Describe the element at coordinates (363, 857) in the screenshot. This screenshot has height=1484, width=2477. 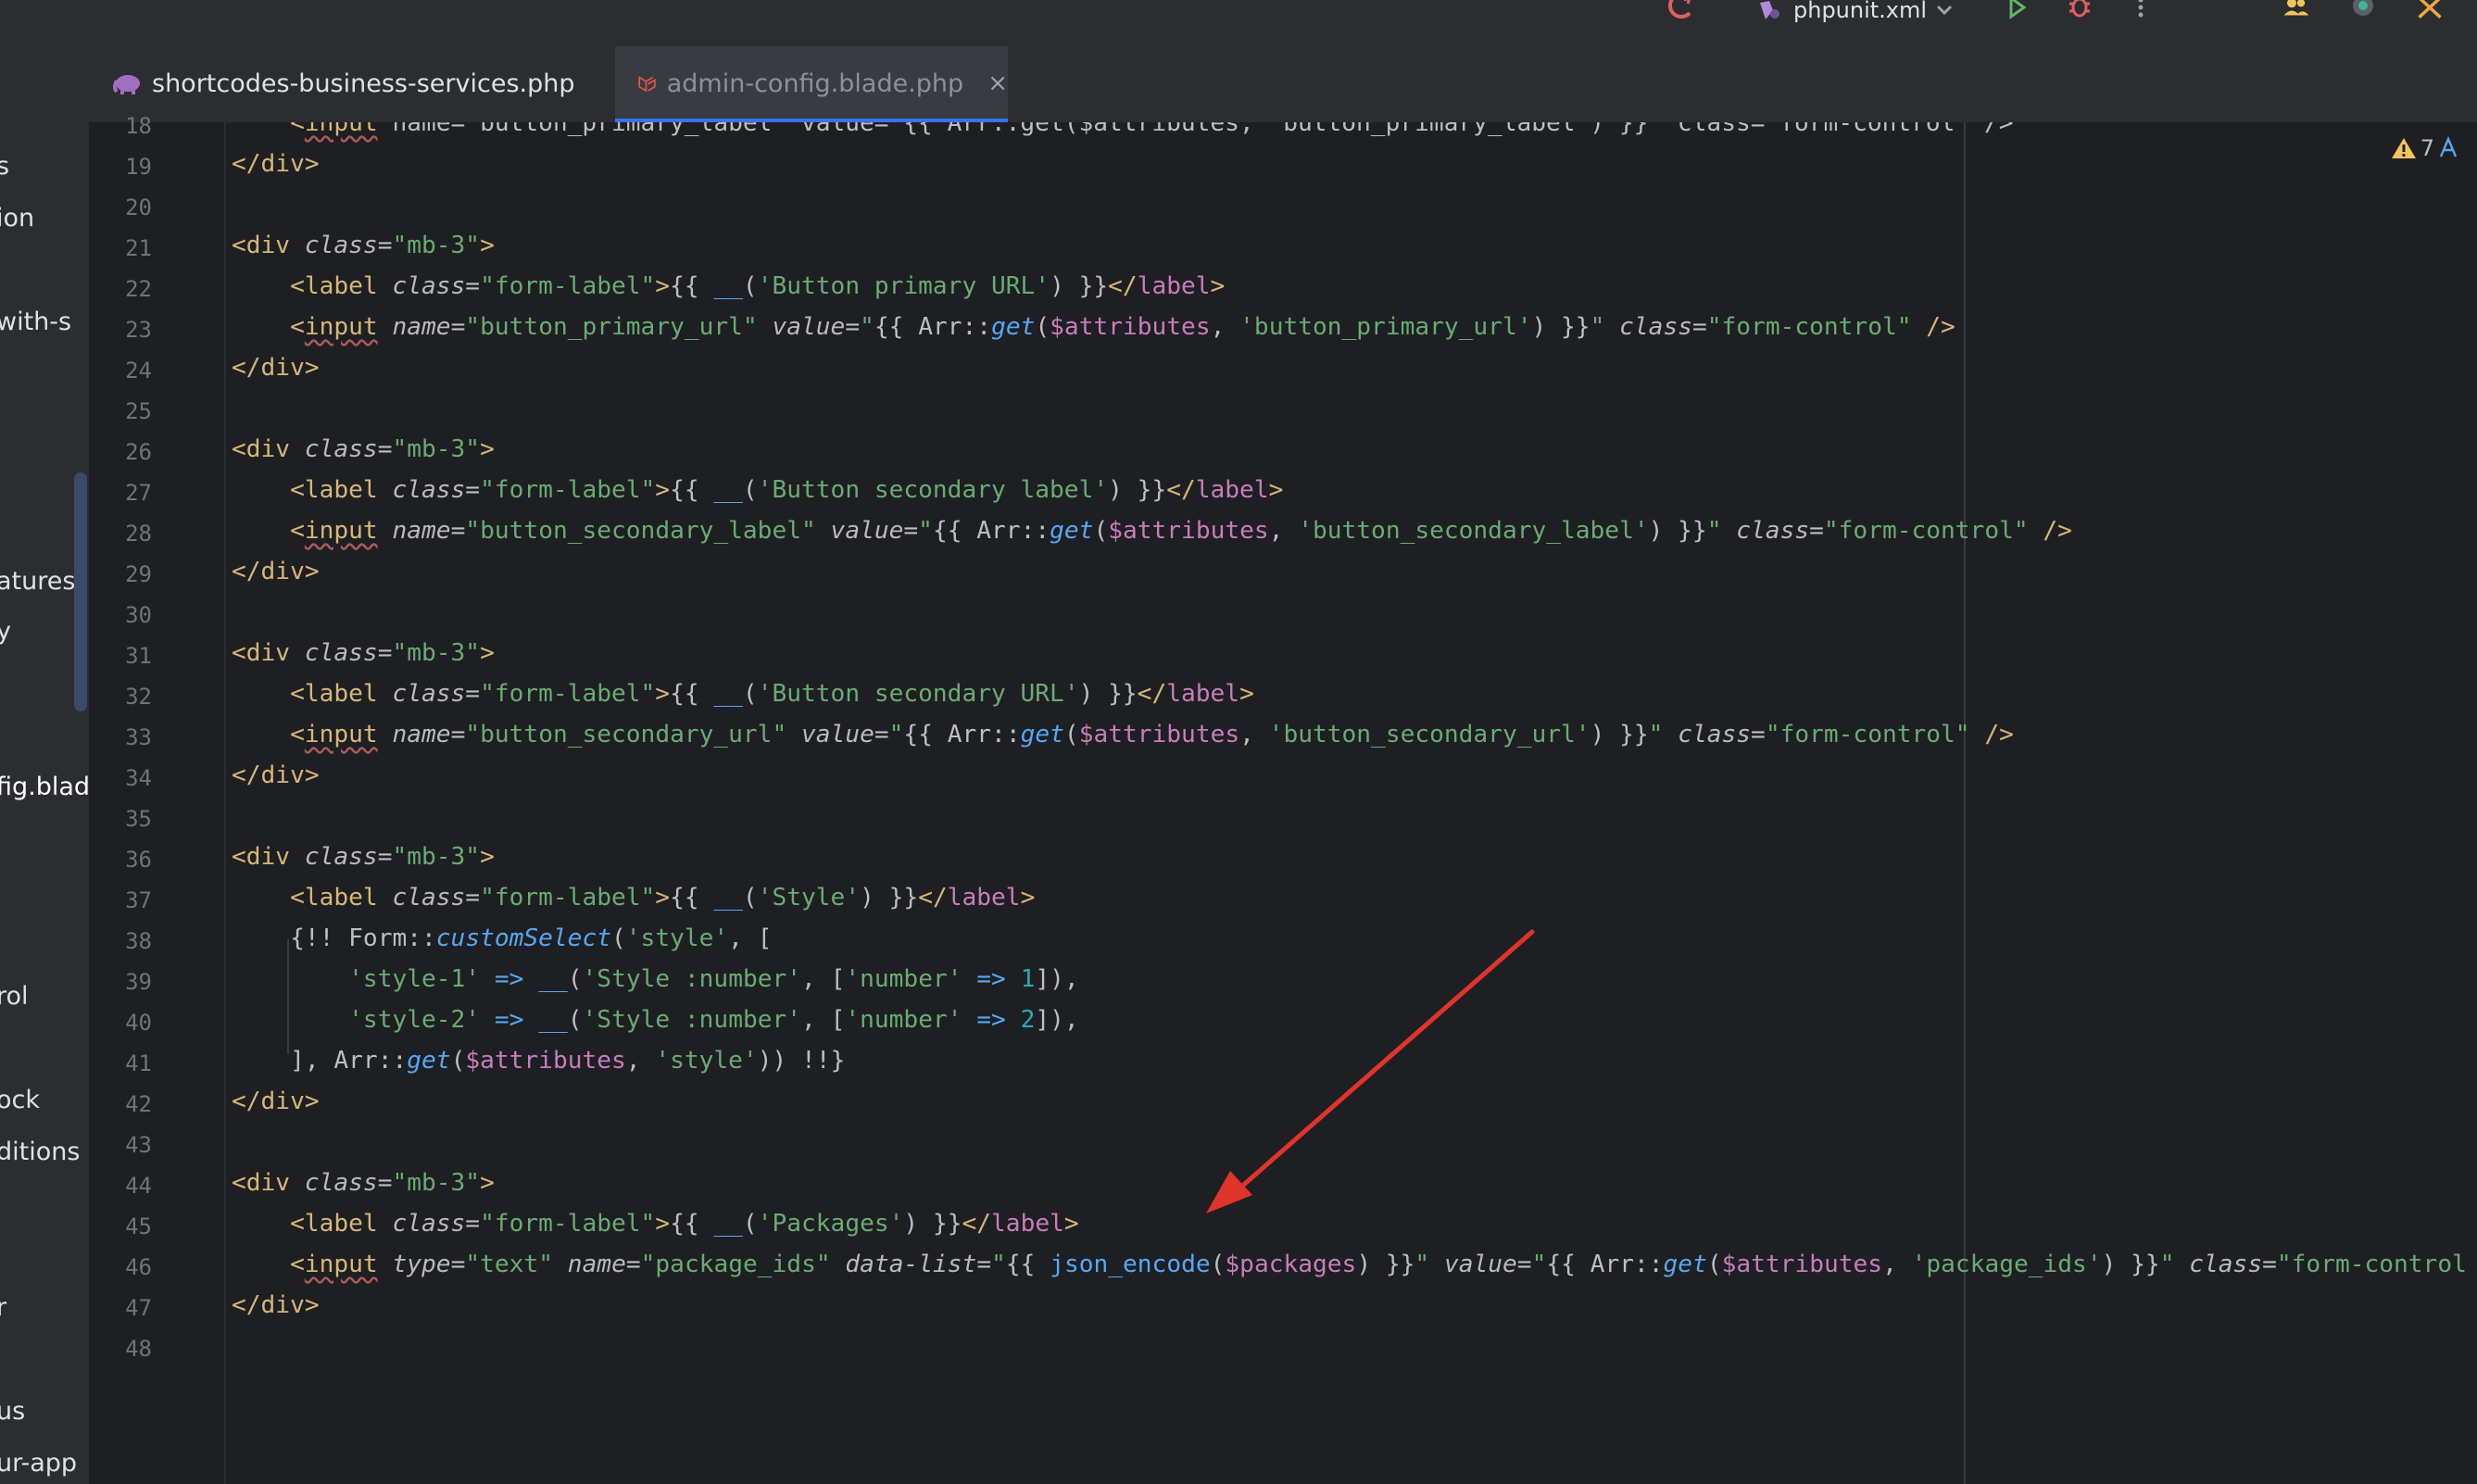
I see `code-line-36: <div class="mb-3">` at that location.